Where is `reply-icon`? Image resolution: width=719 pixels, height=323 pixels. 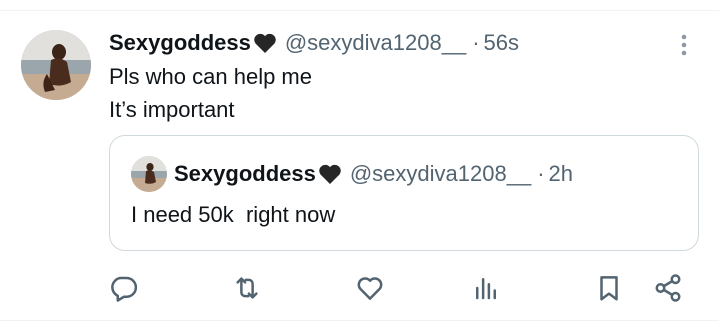 reply-icon is located at coordinates (124, 289).